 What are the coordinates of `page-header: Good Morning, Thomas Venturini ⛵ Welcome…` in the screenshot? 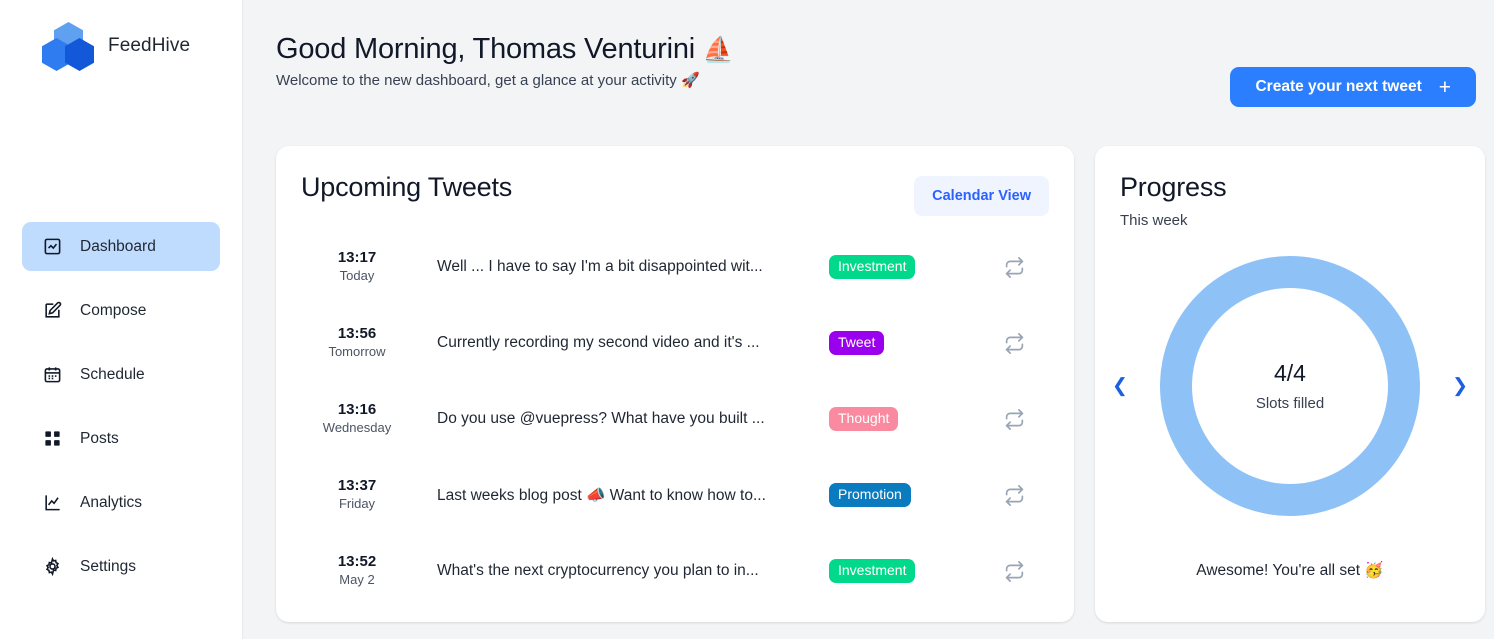 It's located at (880, 70).